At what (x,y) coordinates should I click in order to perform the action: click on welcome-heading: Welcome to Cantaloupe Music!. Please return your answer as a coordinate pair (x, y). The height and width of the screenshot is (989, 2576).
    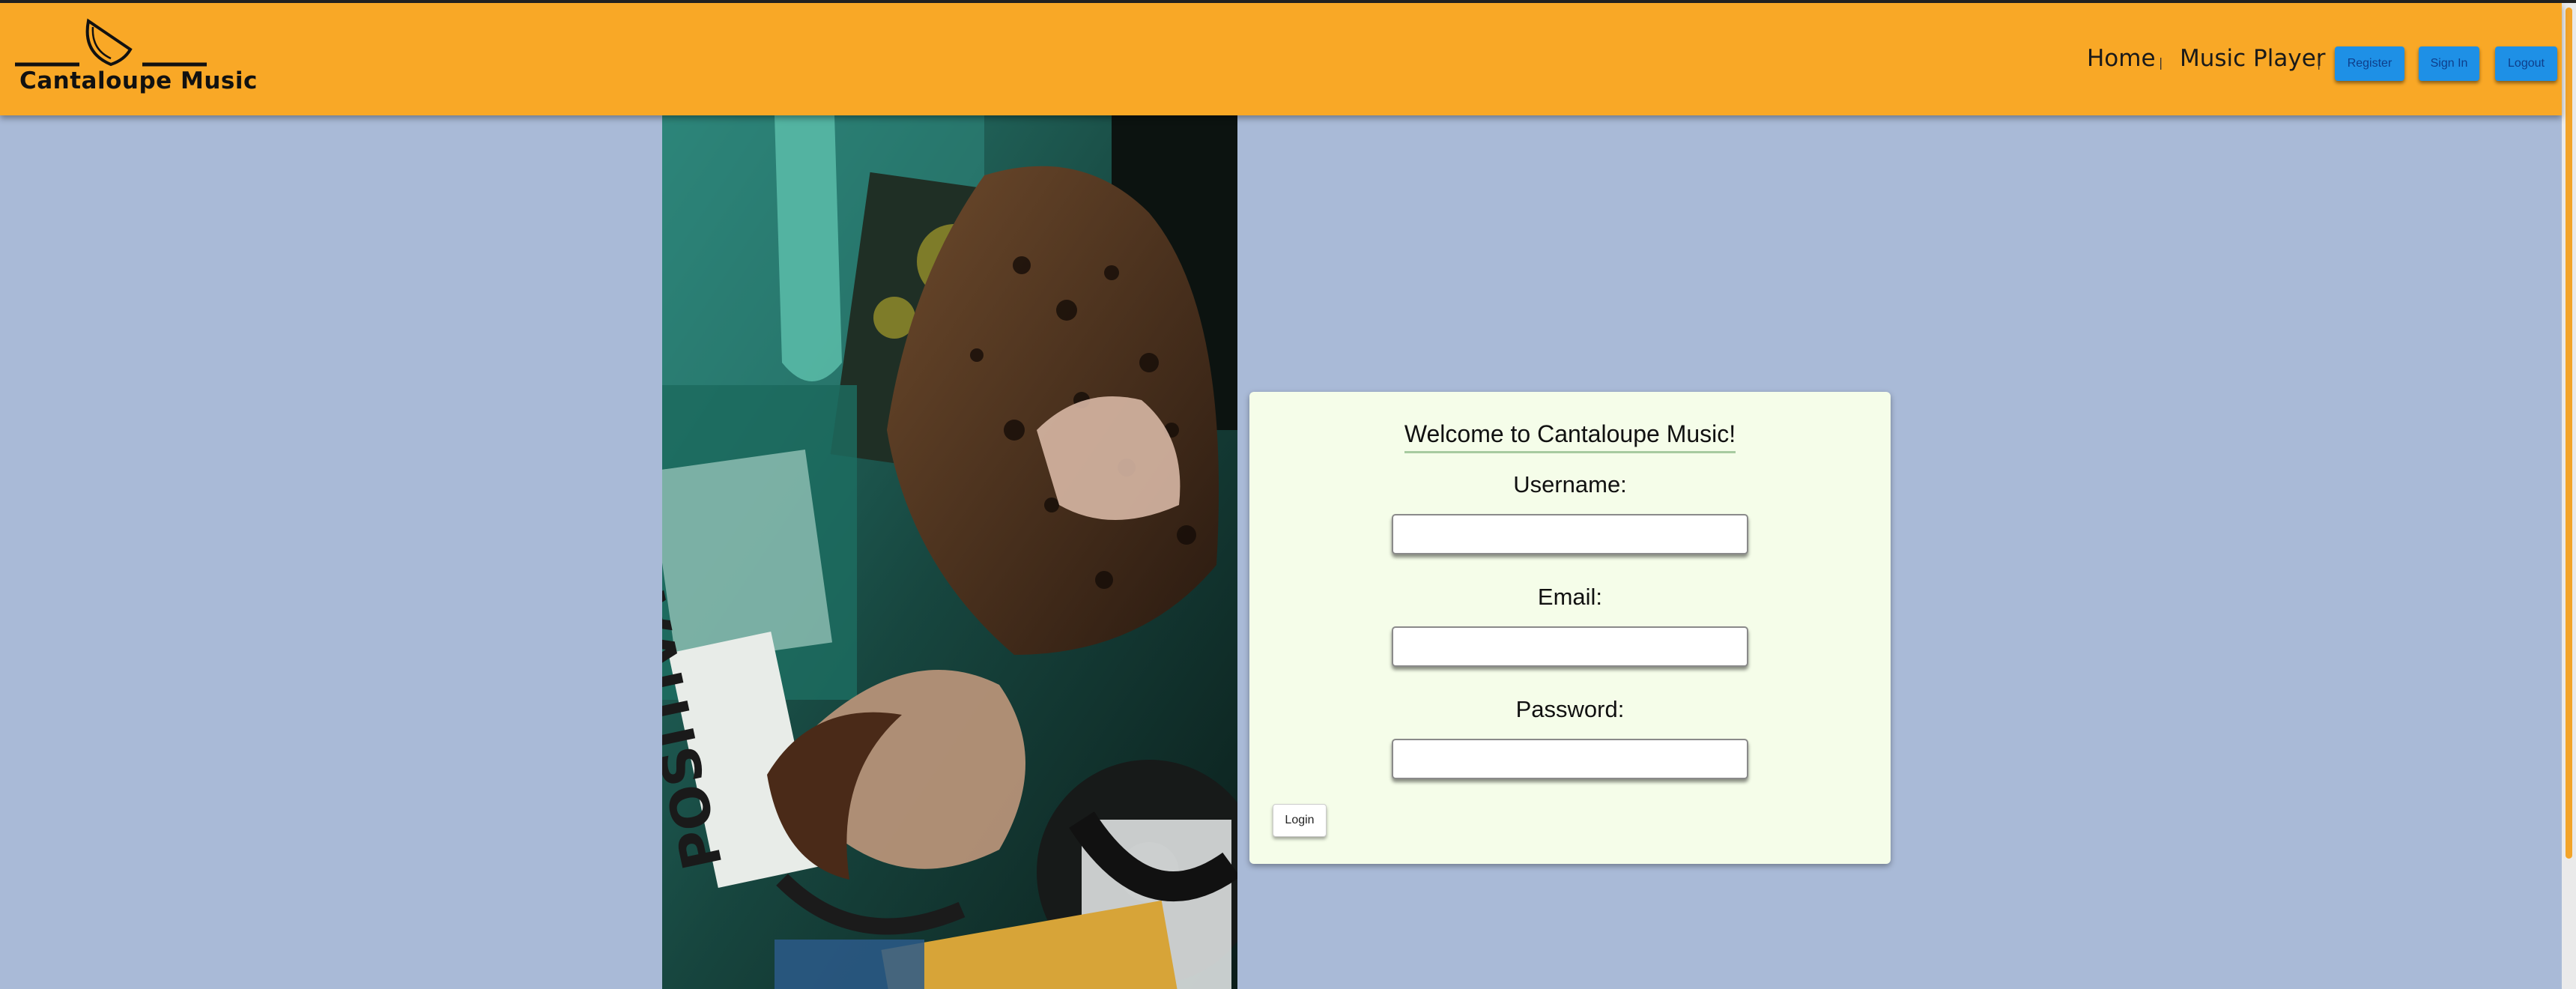
    Looking at the image, I should click on (1570, 436).